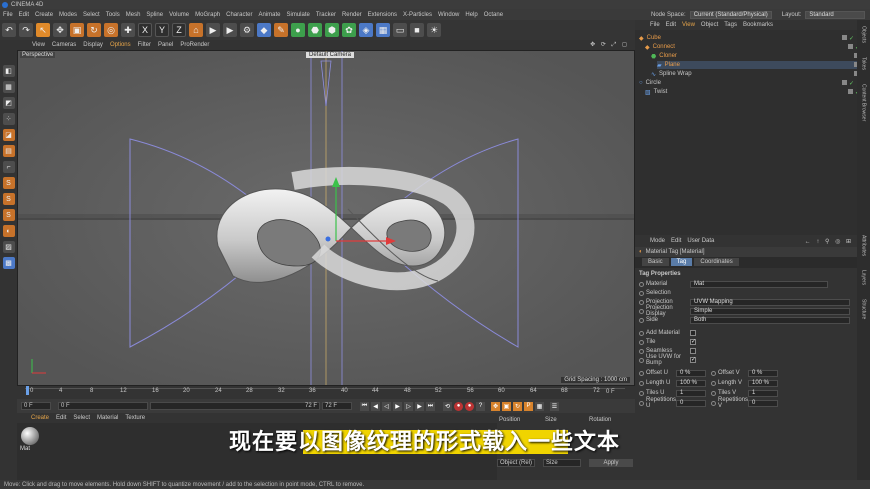 The height and width of the screenshot is (489, 870). What do you see at coordinates (94, 30) in the screenshot?
I see `rotate-icon: ↻` at bounding box center [94, 30].